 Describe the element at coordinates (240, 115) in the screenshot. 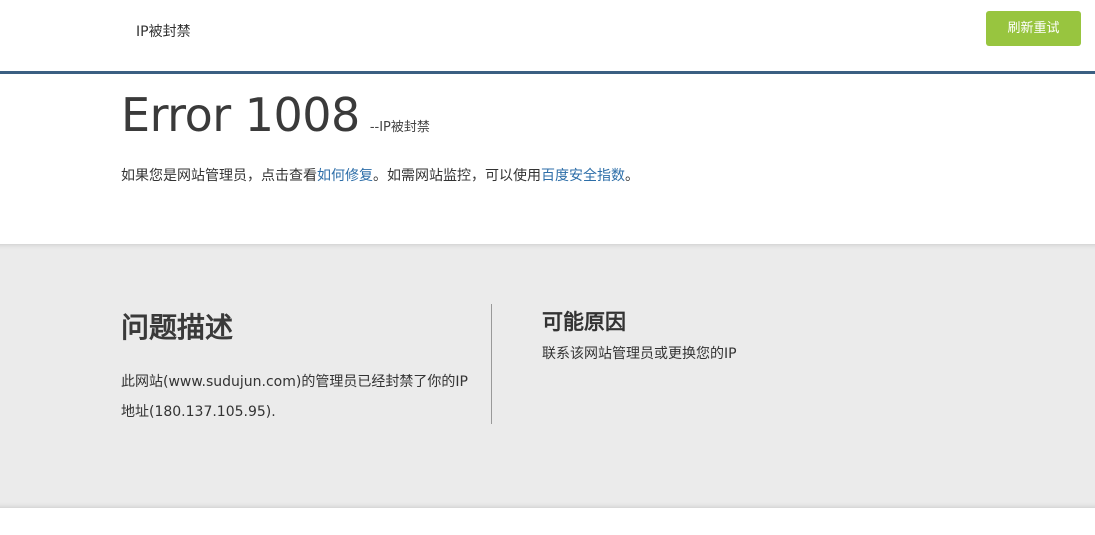

I see `error-code: Error 1008` at that location.